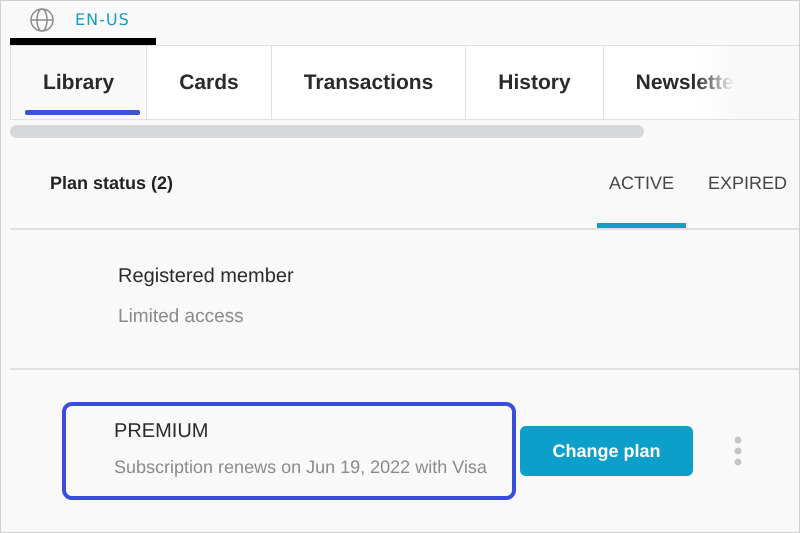 This screenshot has height=533, width=800. What do you see at coordinates (206, 276) in the screenshot?
I see `plan-name: Registered member` at bounding box center [206, 276].